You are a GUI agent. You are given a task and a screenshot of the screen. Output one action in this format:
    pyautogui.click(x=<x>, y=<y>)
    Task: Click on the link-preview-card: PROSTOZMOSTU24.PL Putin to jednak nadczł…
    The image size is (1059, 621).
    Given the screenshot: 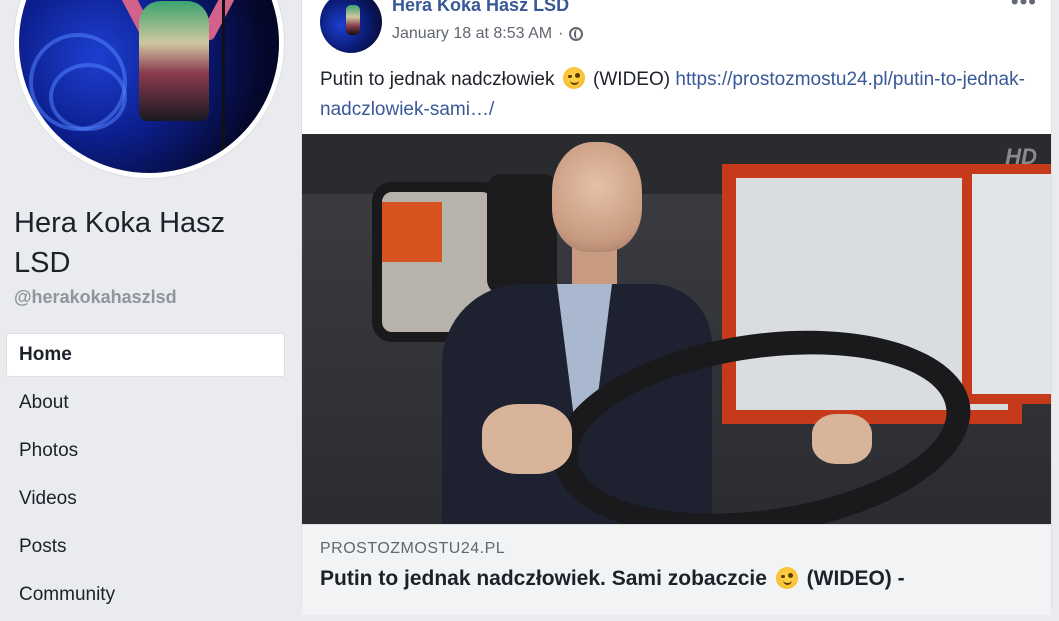 What is the action you would take?
    pyautogui.click(x=676, y=569)
    